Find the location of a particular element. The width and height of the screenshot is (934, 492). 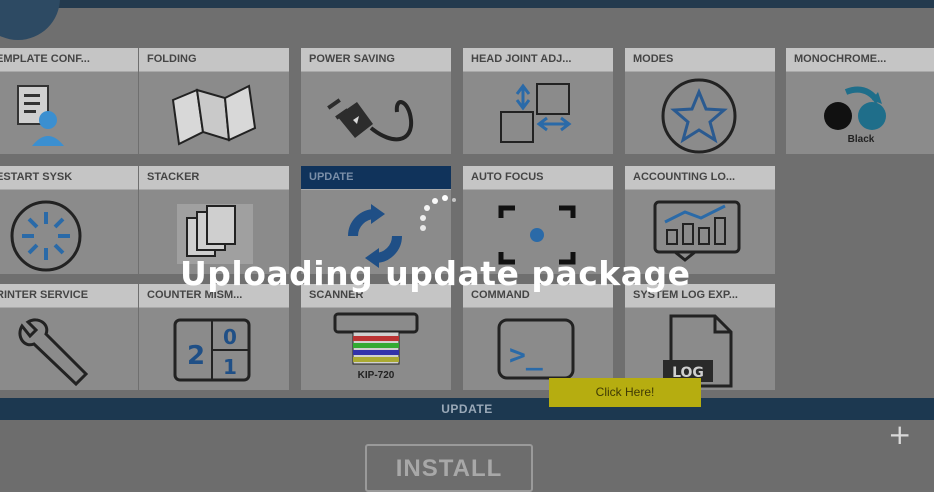

tile-restart-sysk: ESTART SYSK is located at coordinates (69, 220).